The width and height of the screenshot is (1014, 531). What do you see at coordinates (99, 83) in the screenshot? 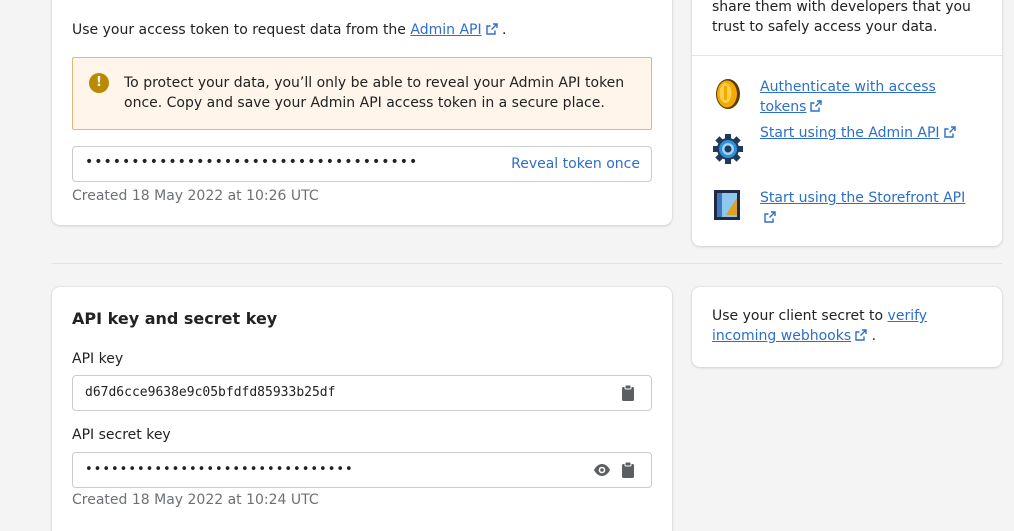
I see `warning-icon: !` at bounding box center [99, 83].